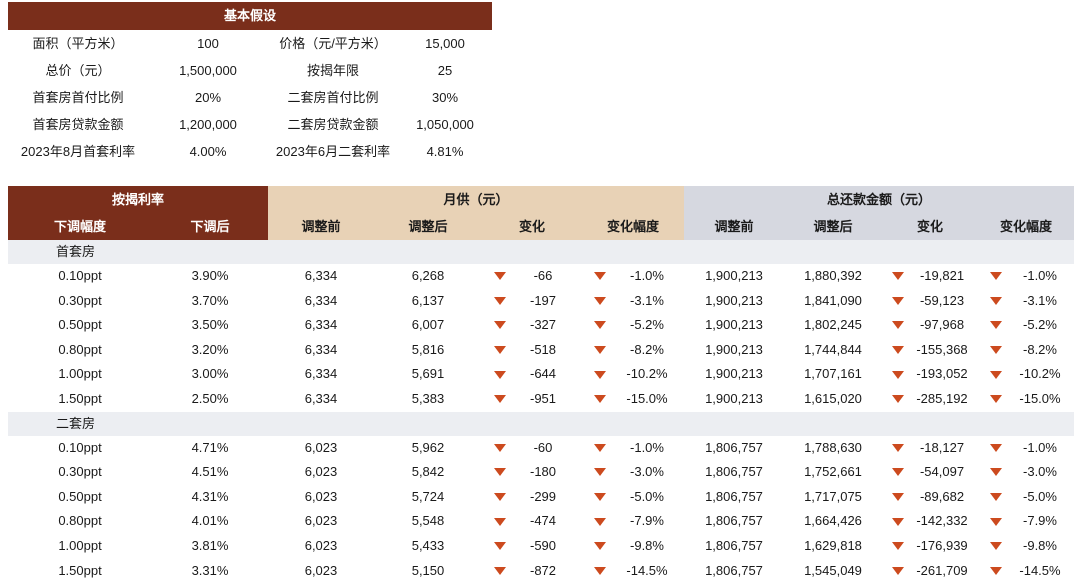  Describe the element at coordinates (532, 325) in the screenshot. I see `change-cell: -327` at that location.